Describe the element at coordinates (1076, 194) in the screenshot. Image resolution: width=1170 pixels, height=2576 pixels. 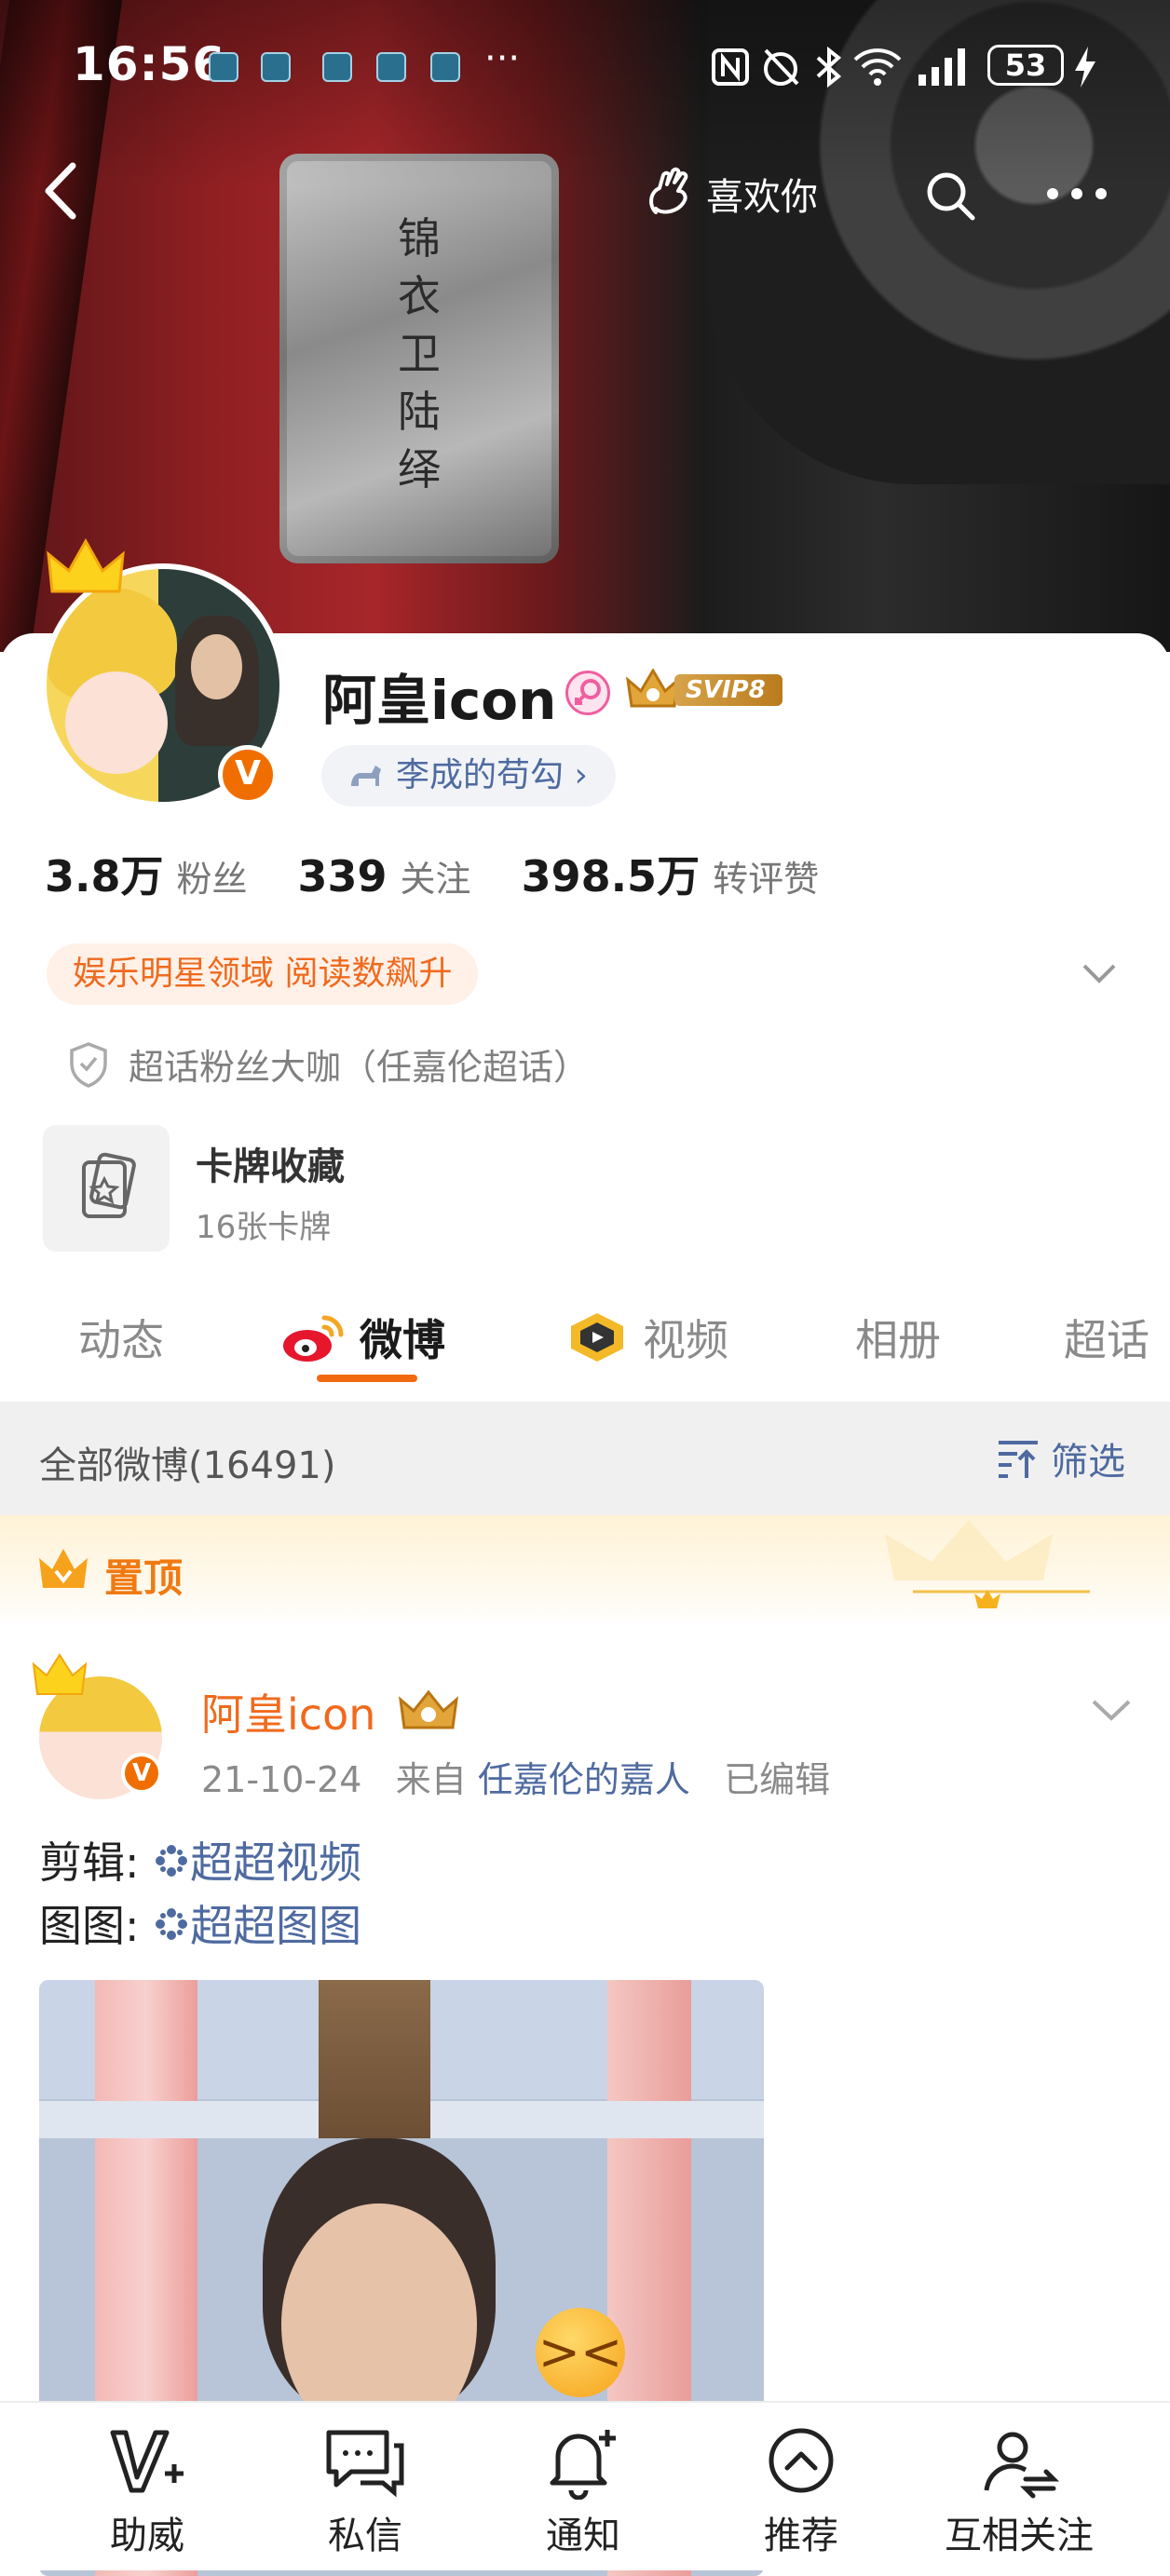
I see `more-icon` at that location.